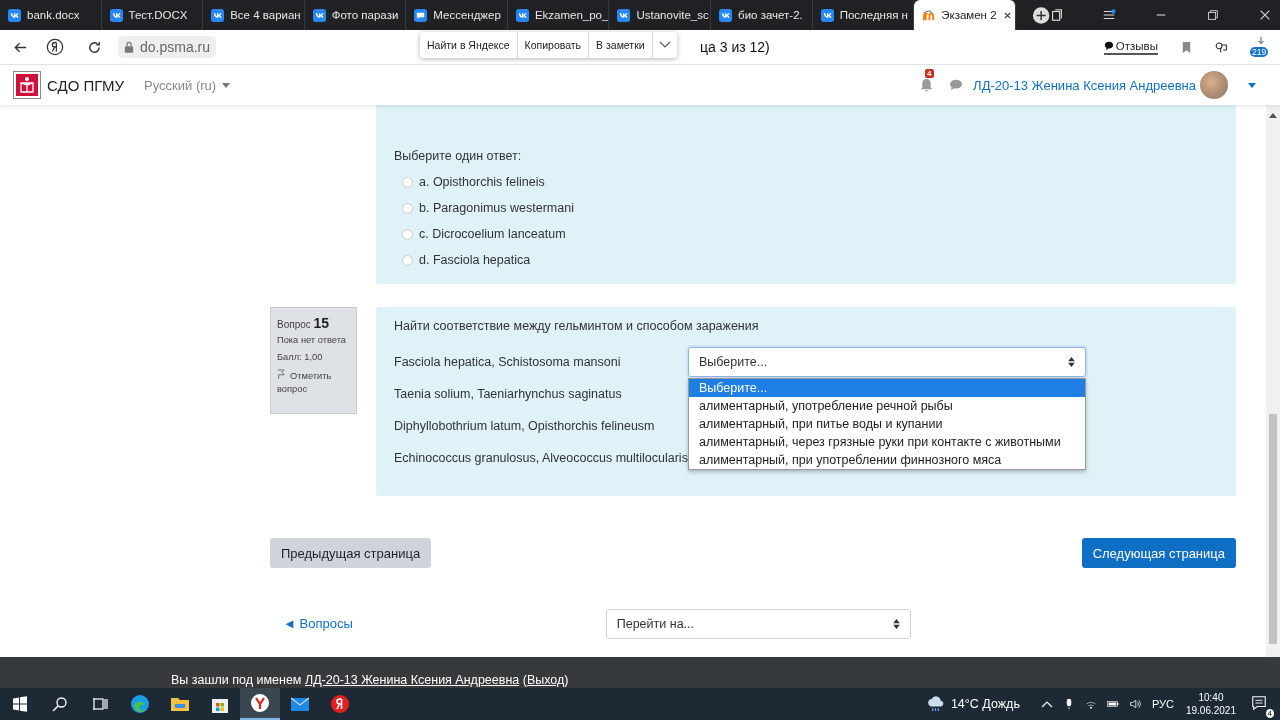 This screenshot has width=1280, height=720. Describe the element at coordinates (887, 460) in the screenshot. I see `dropdown-option: алиментарный, при употреблении финнозного мяса` at that location.